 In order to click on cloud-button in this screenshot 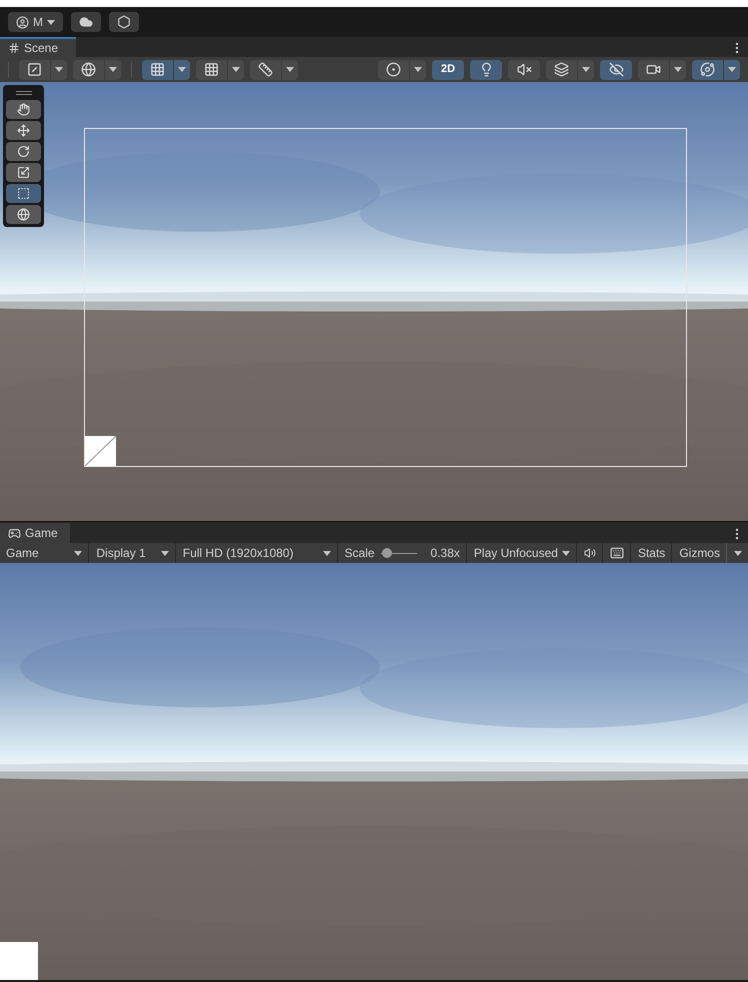, I will do `click(86, 22)`.